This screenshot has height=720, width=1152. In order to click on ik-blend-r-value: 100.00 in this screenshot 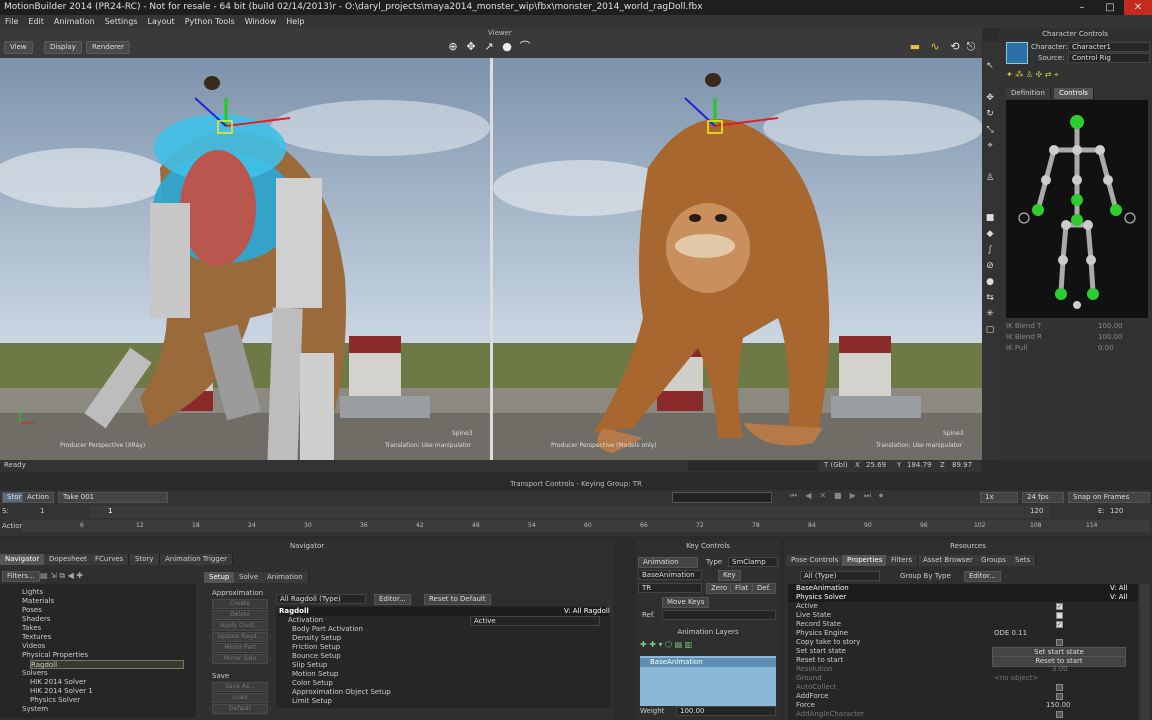, I will do `click(1110, 337)`.